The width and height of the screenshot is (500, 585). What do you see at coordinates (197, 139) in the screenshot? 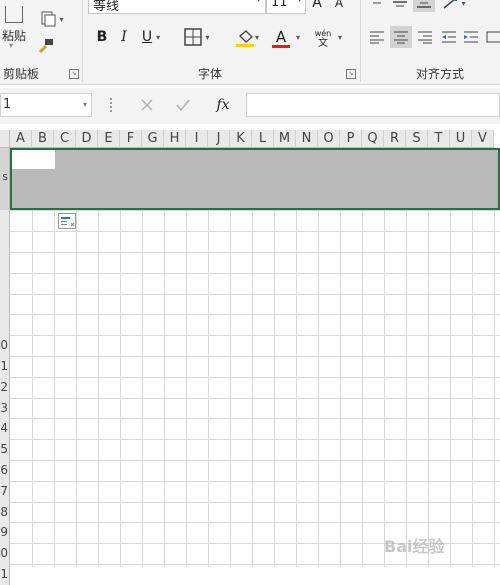
I see `column-header: I` at bounding box center [197, 139].